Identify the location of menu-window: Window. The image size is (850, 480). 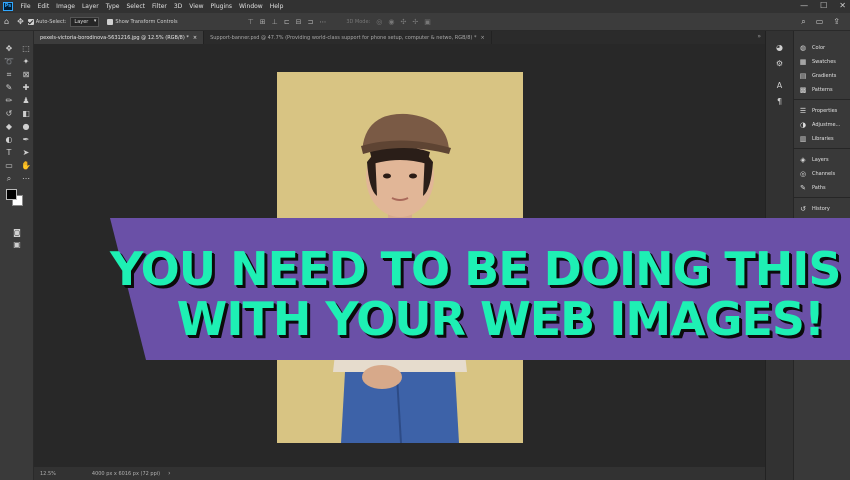
(251, 6).